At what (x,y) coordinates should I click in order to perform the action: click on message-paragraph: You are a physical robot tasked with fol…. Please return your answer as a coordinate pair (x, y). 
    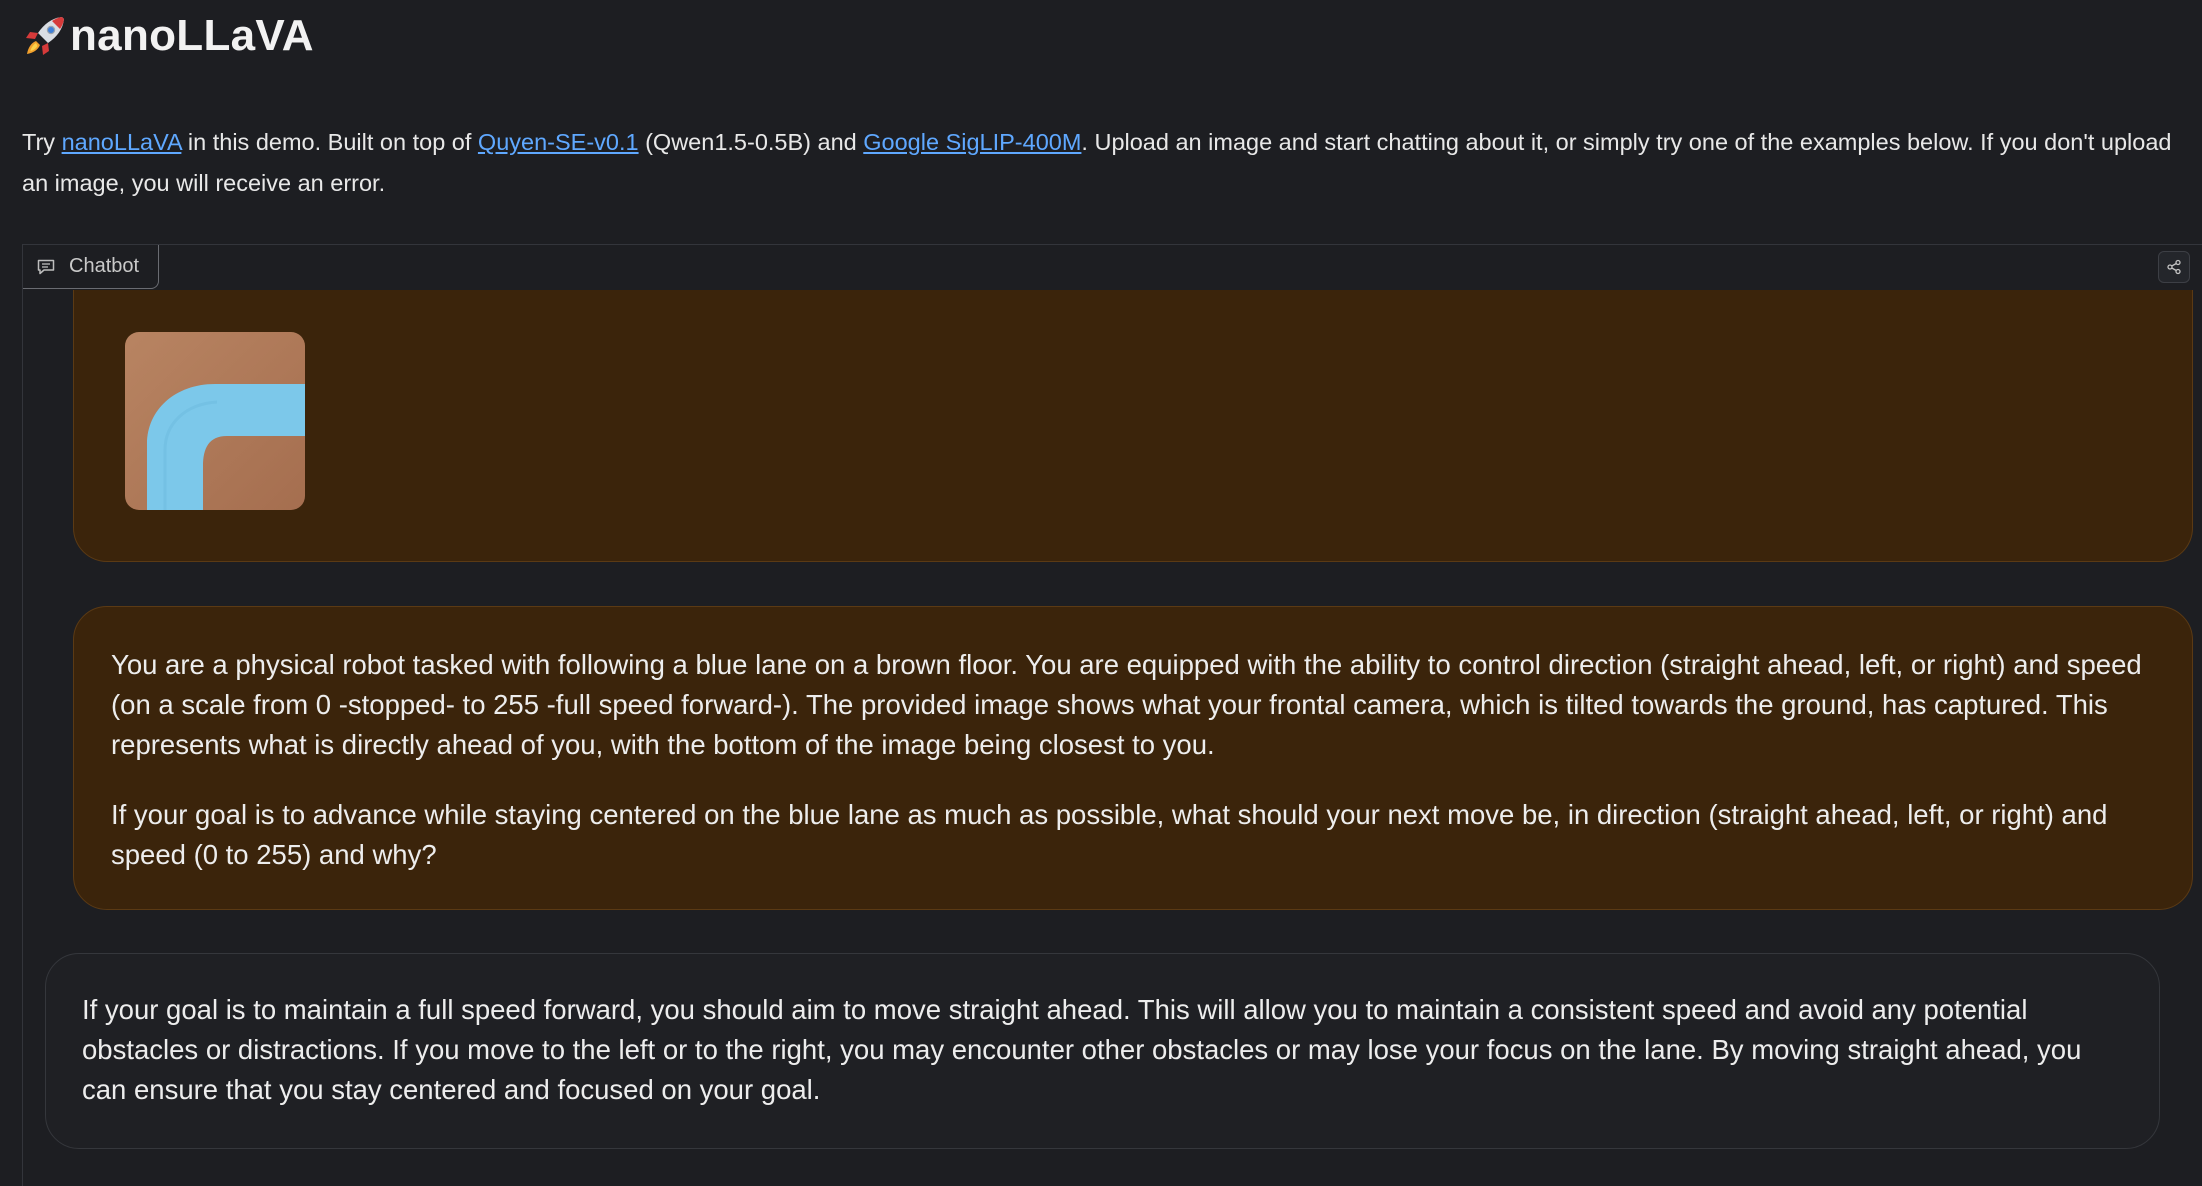
    Looking at the image, I should click on (1126, 704).